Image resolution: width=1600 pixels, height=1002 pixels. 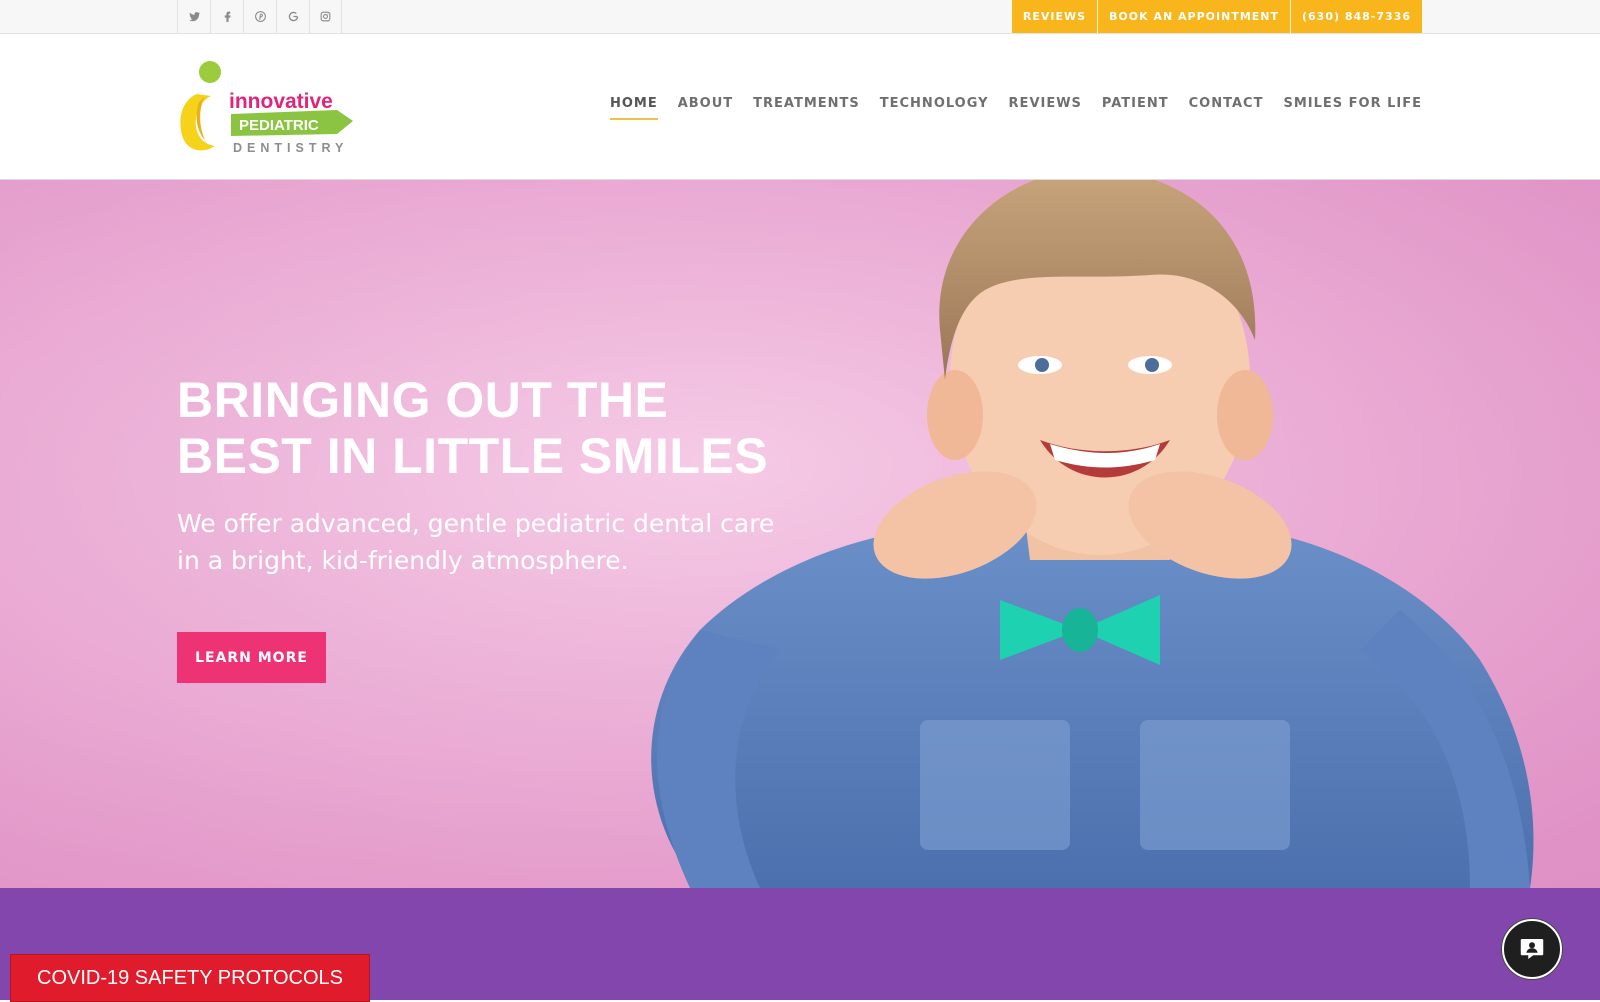 What do you see at coordinates (806, 106) in the screenshot?
I see `nav-item-treatments: TREATMENTS` at bounding box center [806, 106].